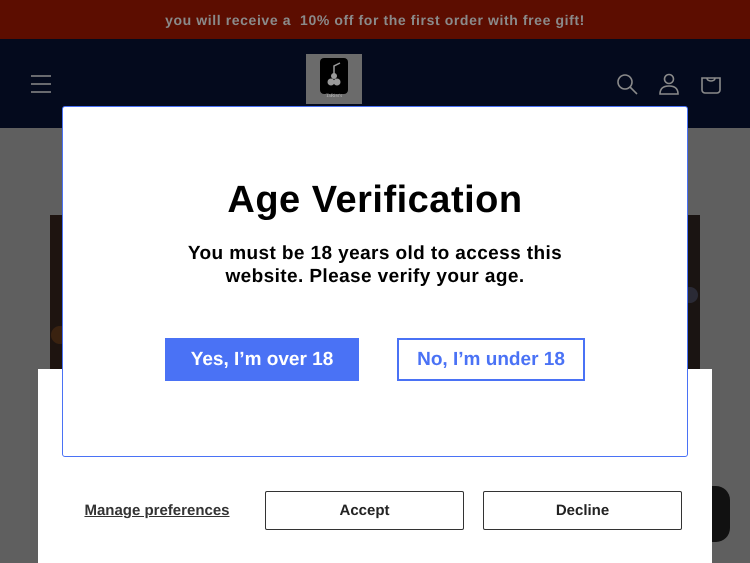 This screenshot has height=563, width=750. I want to click on account-icon, so click(669, 83).